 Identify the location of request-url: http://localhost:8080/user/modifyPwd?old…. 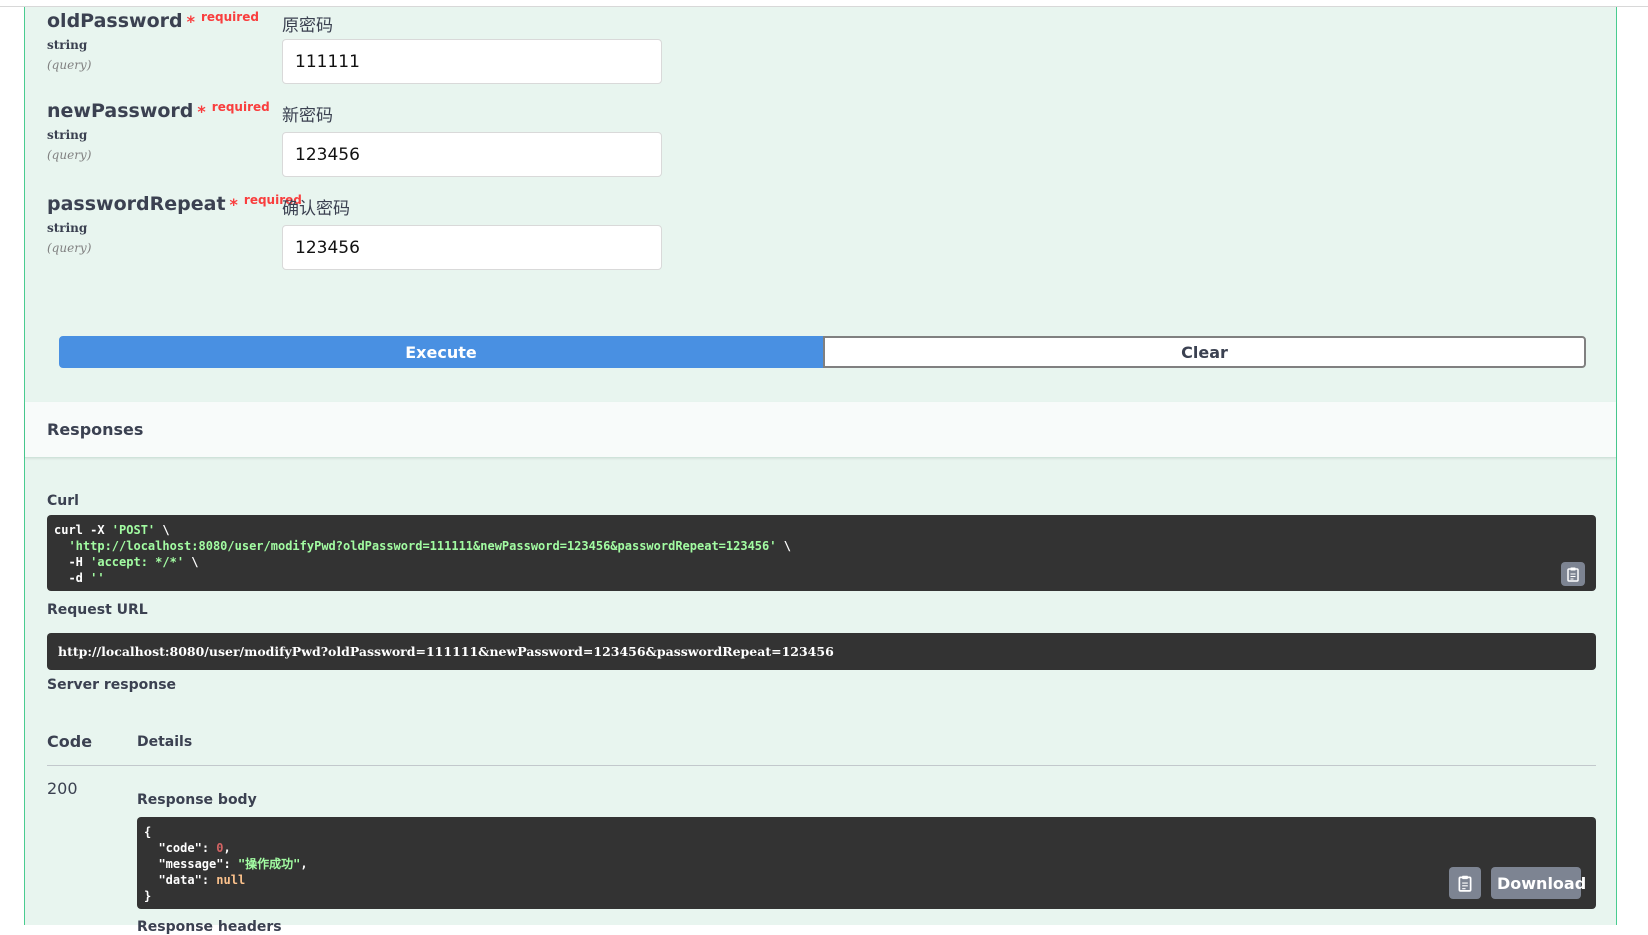
(446, 651).